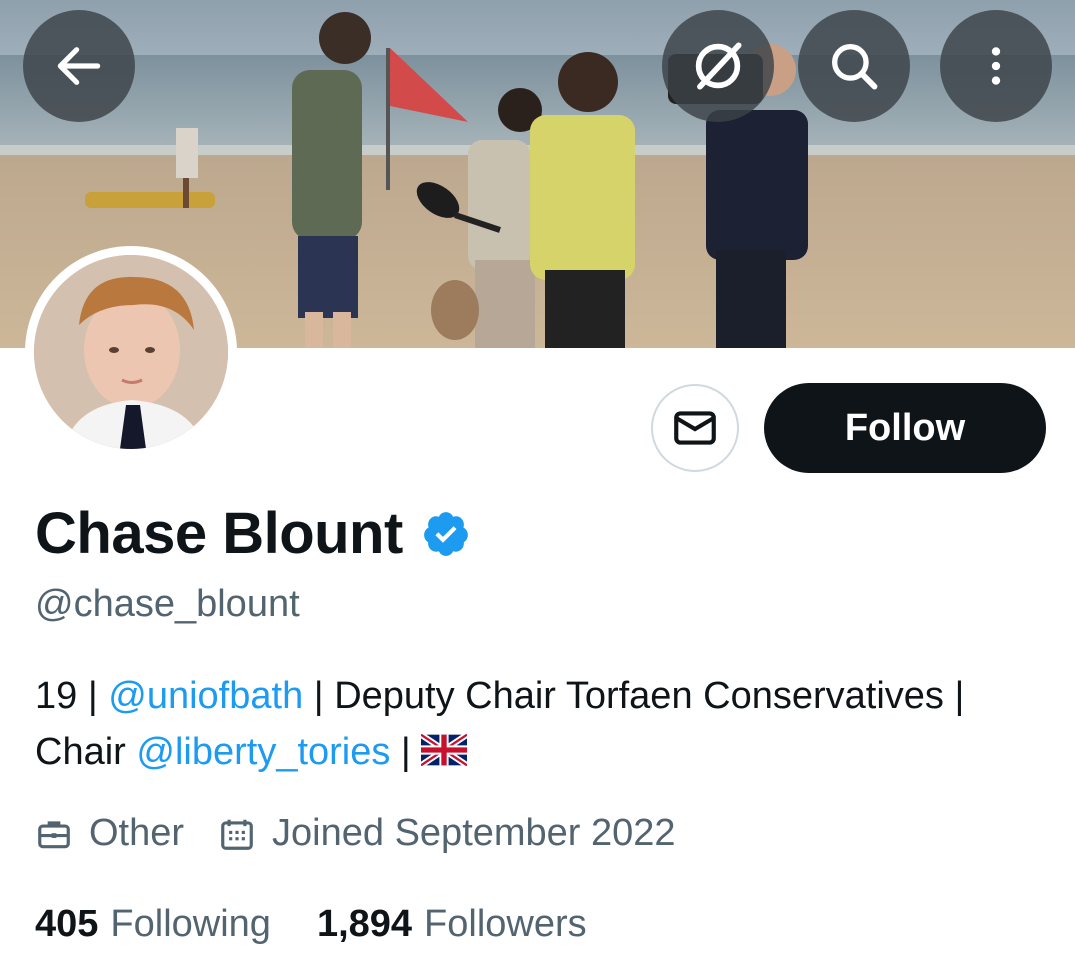 Image resolution: width=1075 pixels, height=980 pixels. Describe the element at coordinates (505, 924) in the screenshot. I see `followers-label: Followers` at that location.